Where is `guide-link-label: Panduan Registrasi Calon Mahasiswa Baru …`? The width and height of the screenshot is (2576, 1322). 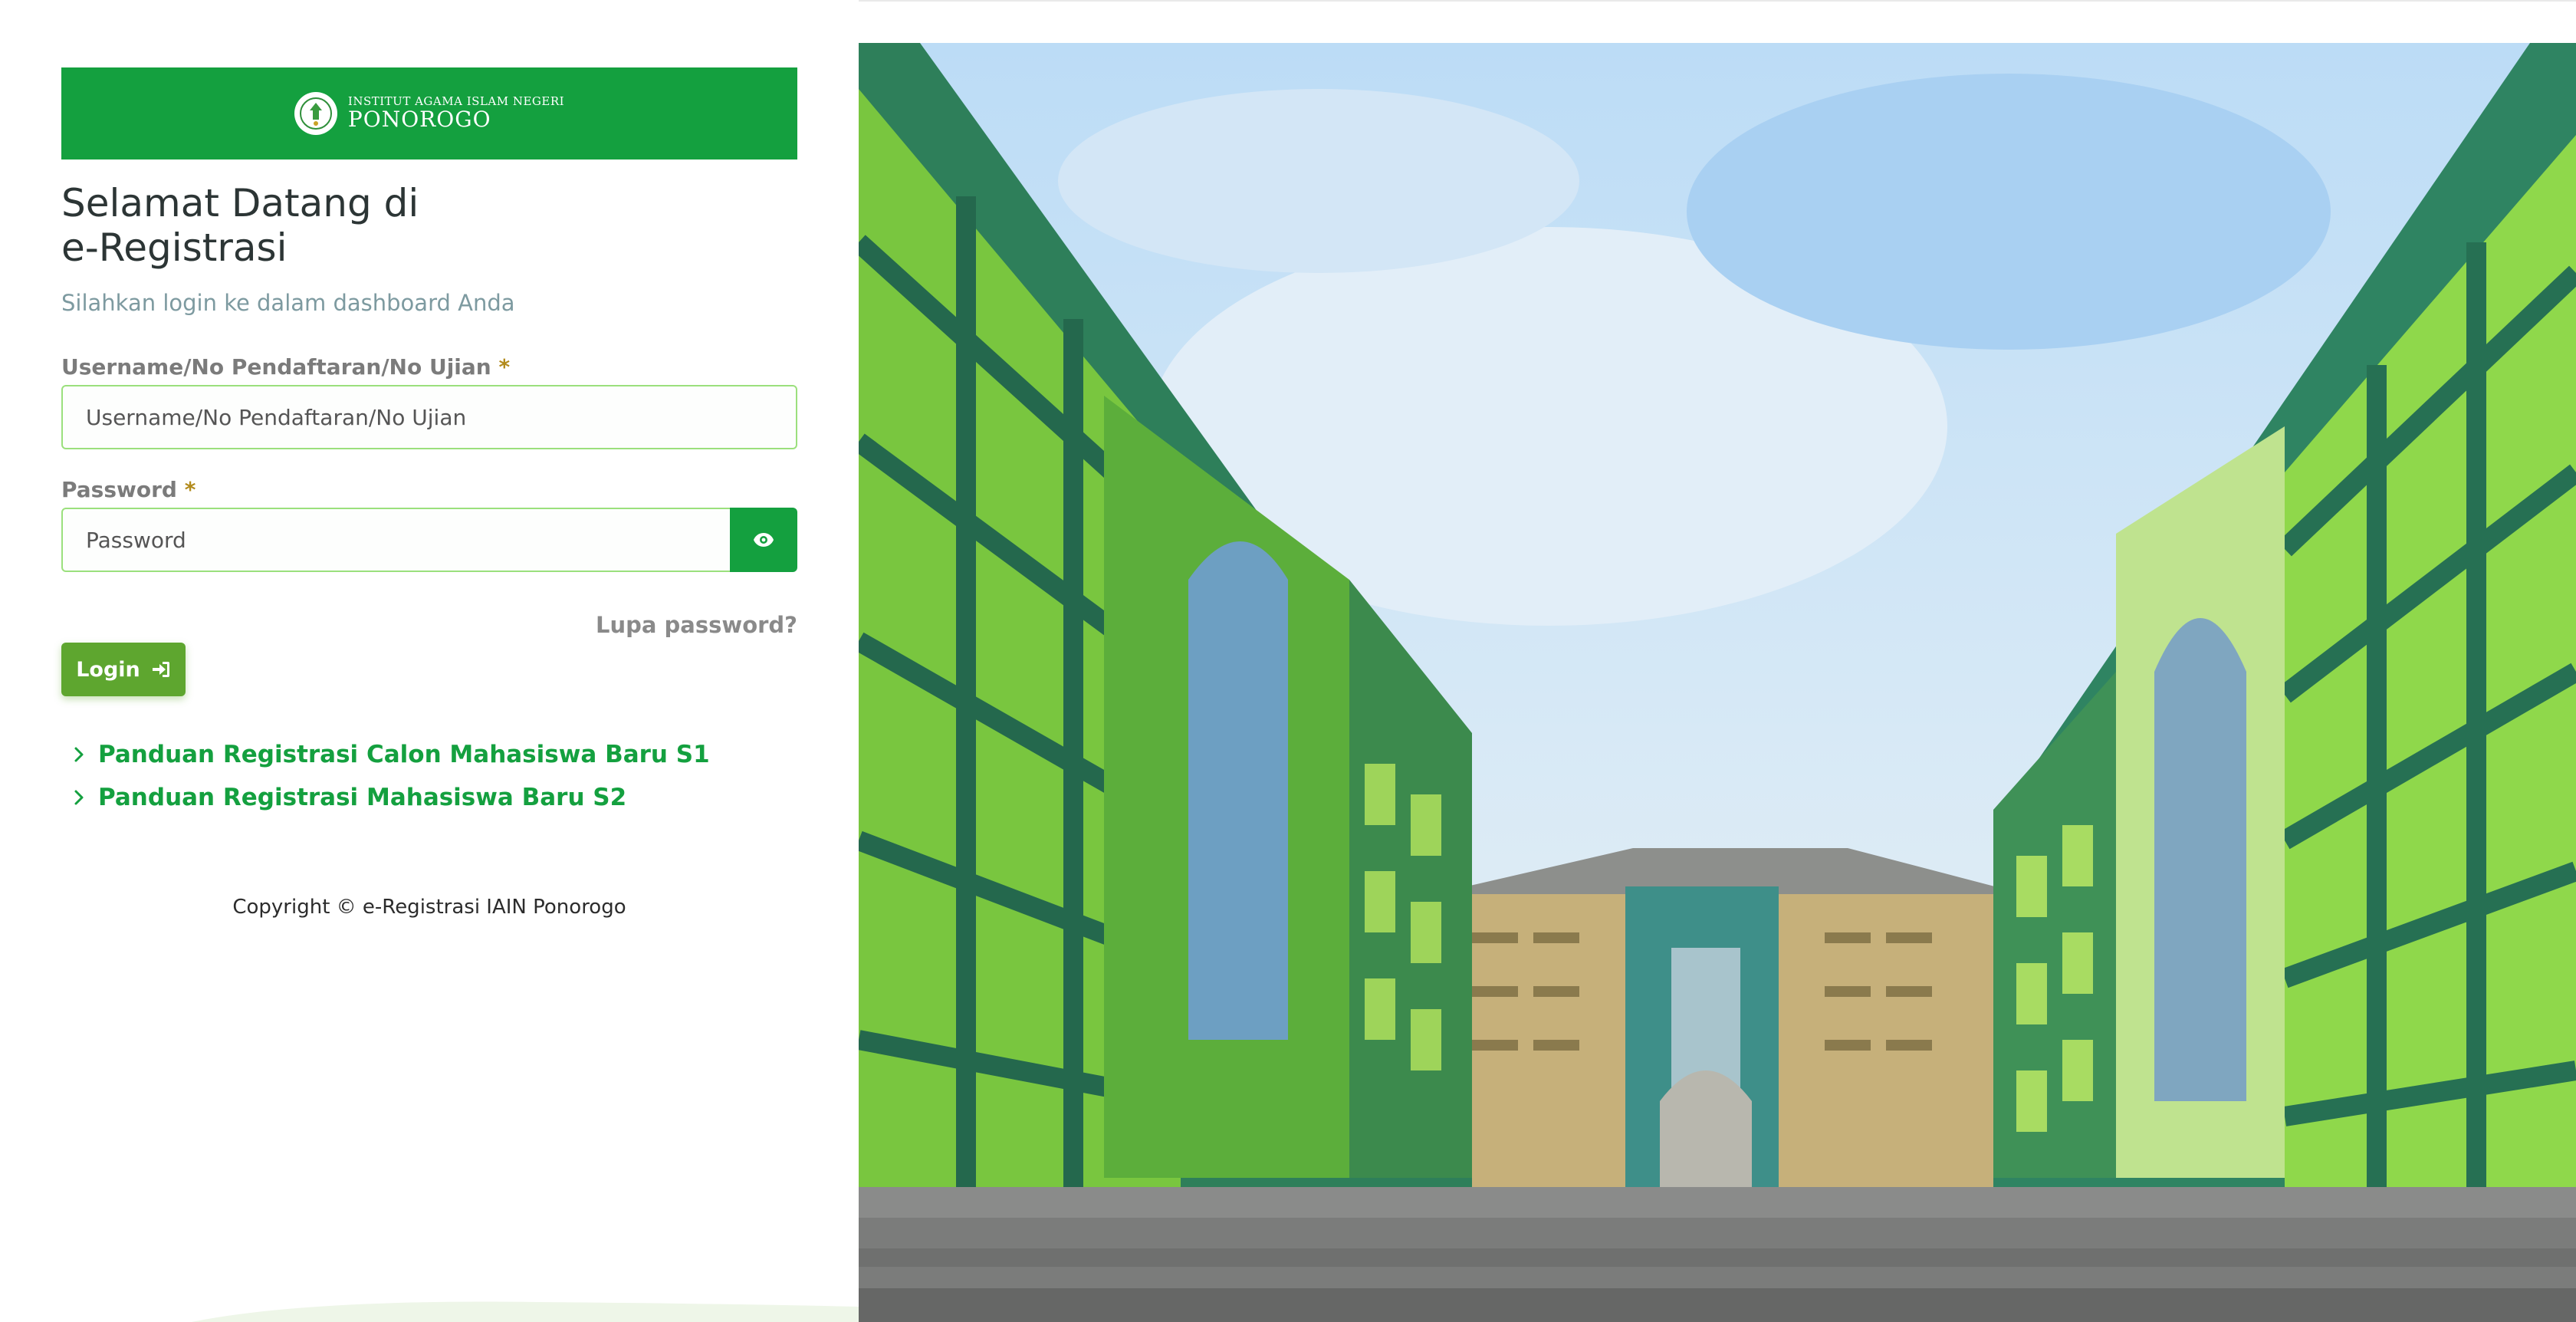 guide-link-label: Panduan Registrasi Calon Mahasiswa Baru … is located at coordinates (404, 754).